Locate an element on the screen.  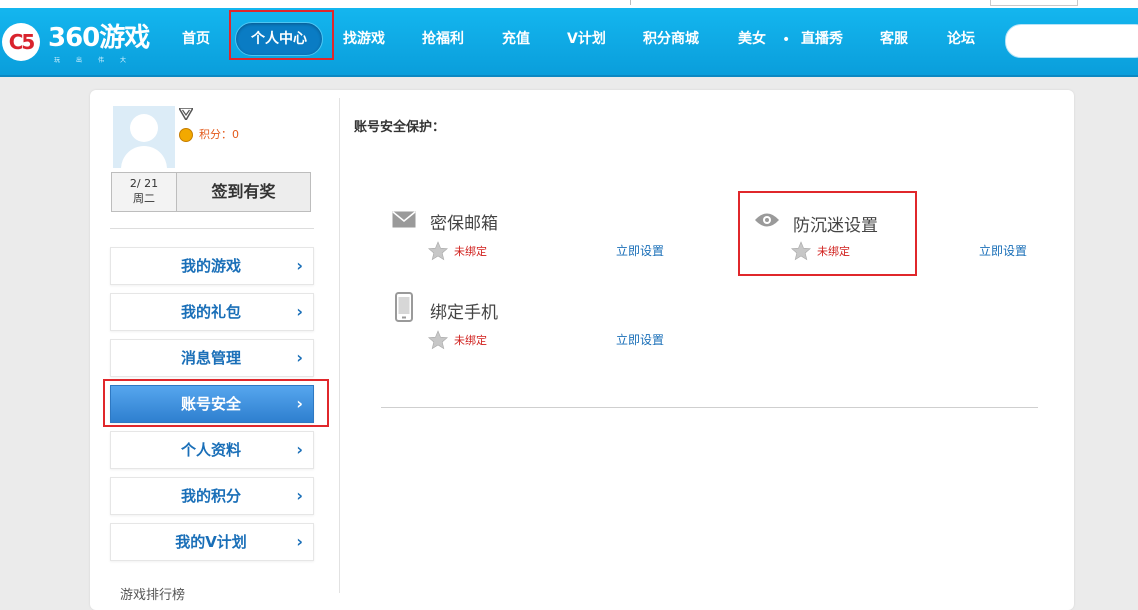
search-input is located at coordinates (1071, 41).